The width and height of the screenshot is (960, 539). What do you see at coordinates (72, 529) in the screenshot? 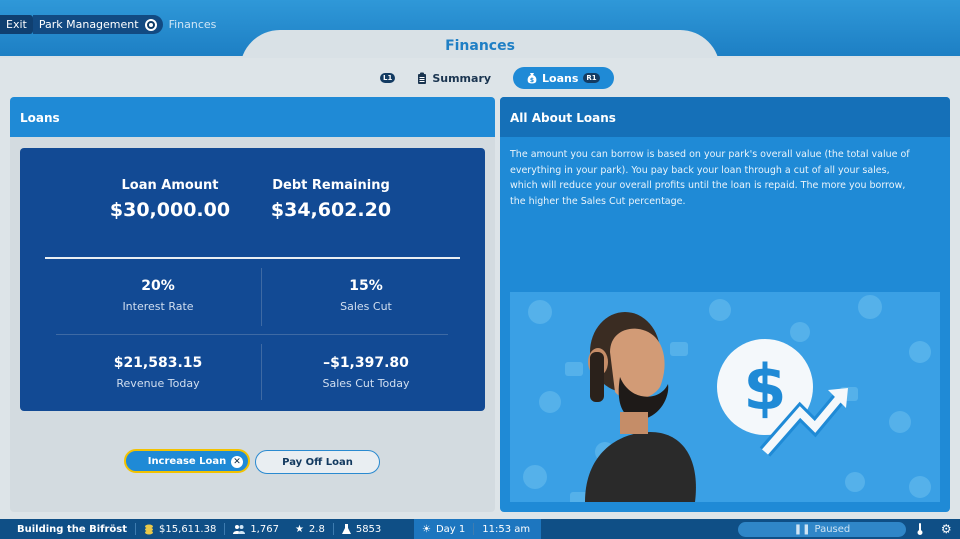
I see `park-name: Building the Bifröst` at bounding box center [72, 529].